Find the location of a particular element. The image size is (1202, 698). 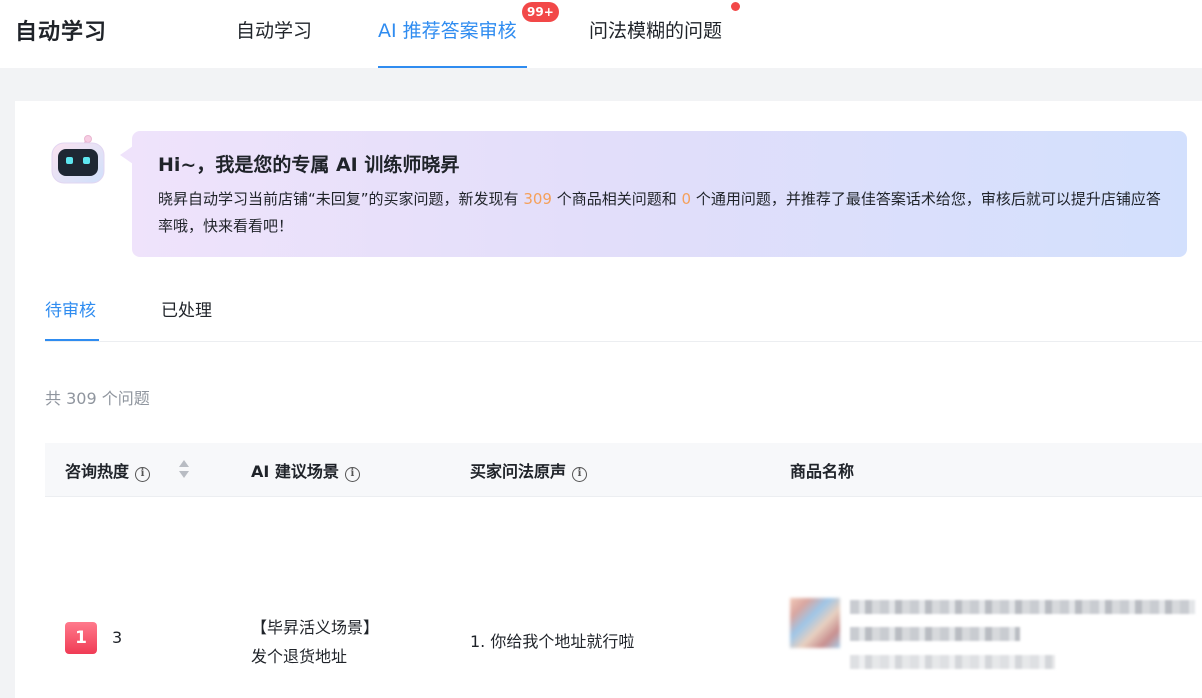

active-tab-indicator is located at coordinates (452, 67).